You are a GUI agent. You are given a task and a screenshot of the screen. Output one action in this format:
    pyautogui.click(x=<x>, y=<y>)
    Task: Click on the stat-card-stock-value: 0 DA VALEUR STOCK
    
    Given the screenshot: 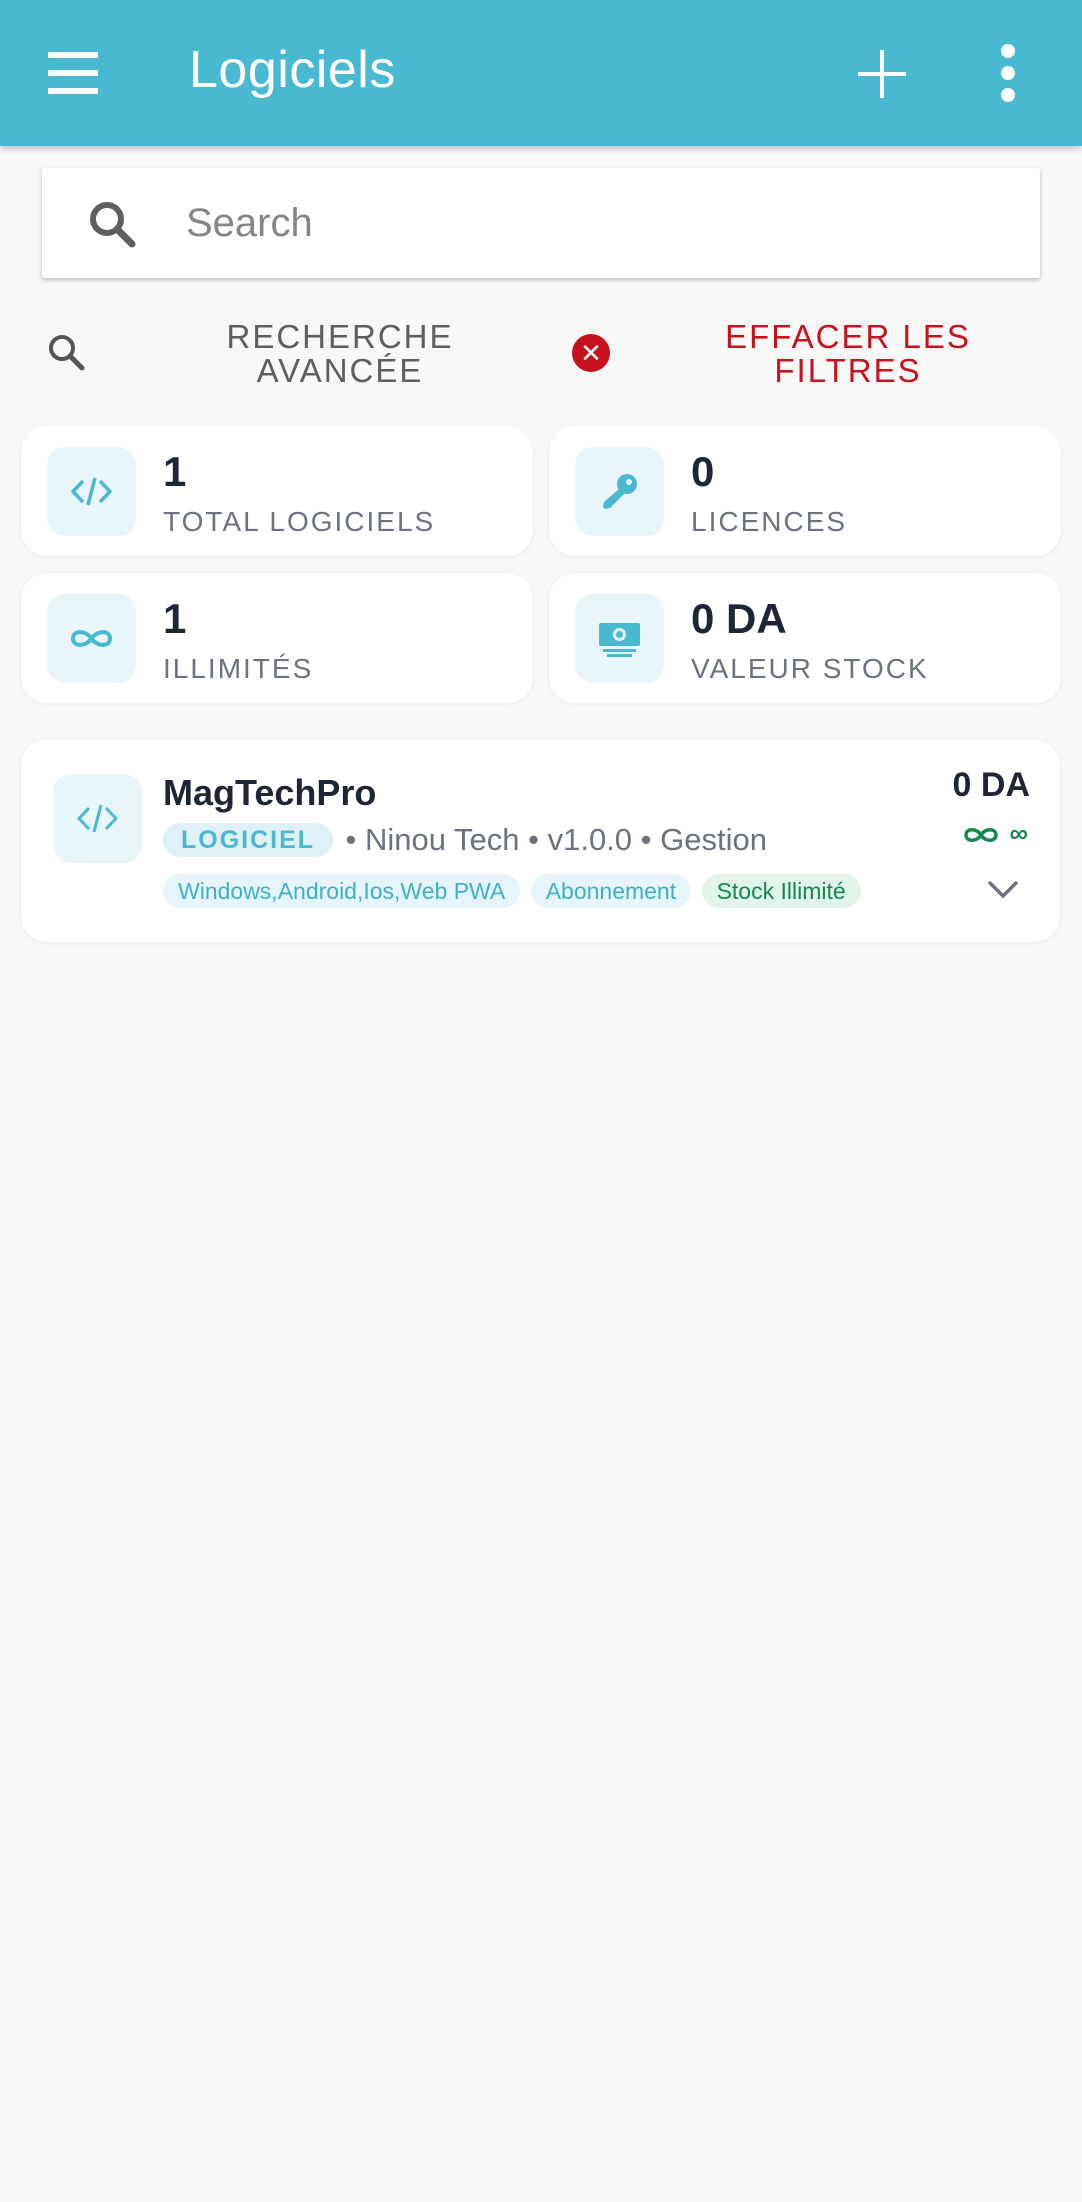 What is the action you would take?
    pyautogui.click(x=805, y=638)
    